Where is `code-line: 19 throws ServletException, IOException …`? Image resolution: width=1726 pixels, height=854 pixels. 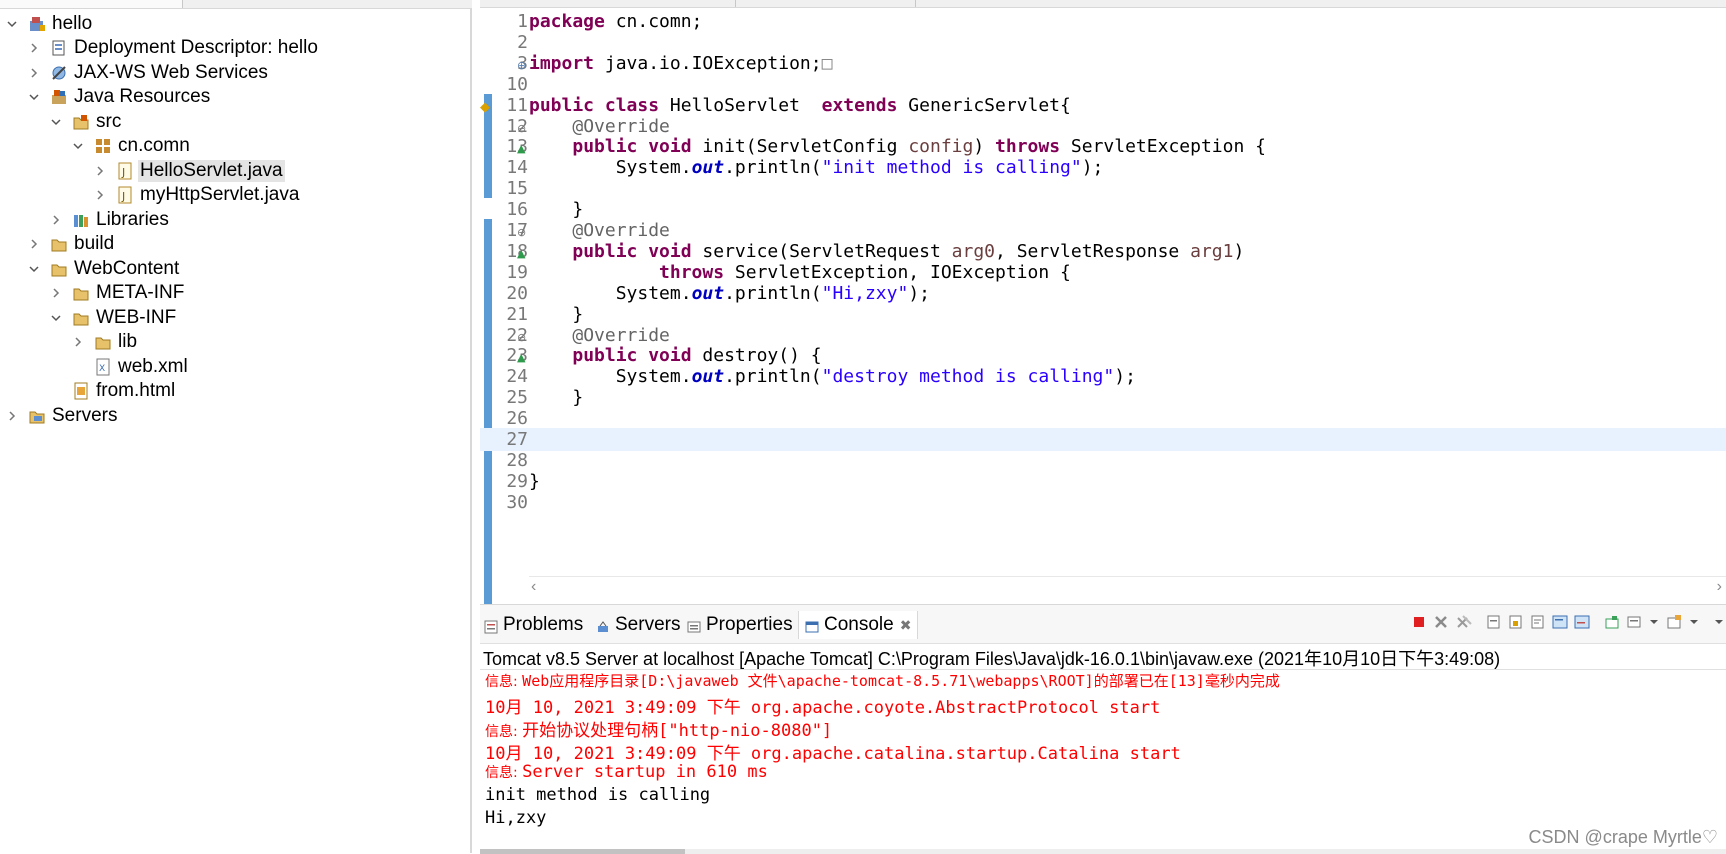
code-line: 19 throws ServletException, IOException … is located at coordinates (1103, 272).